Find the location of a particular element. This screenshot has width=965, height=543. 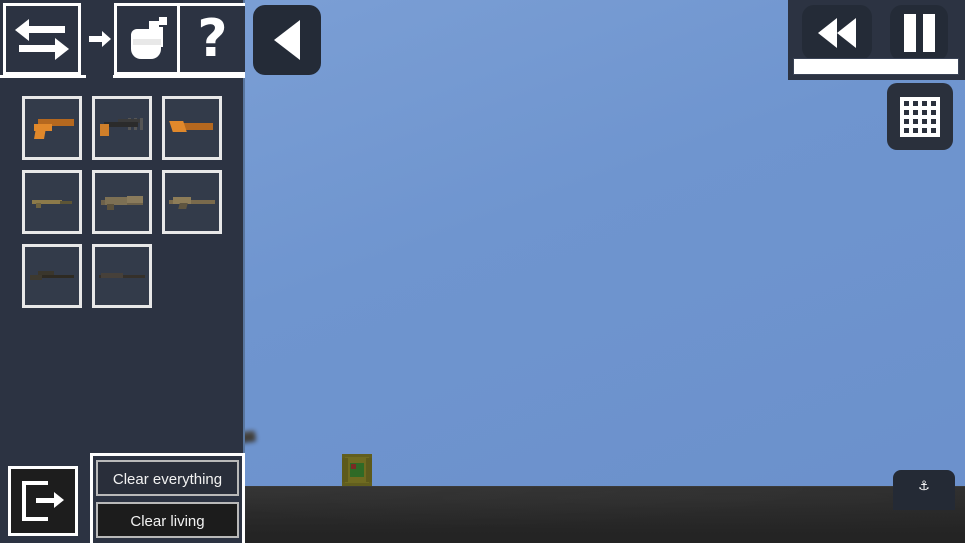

progress-bar-fill is located at coordinates (876, 66).